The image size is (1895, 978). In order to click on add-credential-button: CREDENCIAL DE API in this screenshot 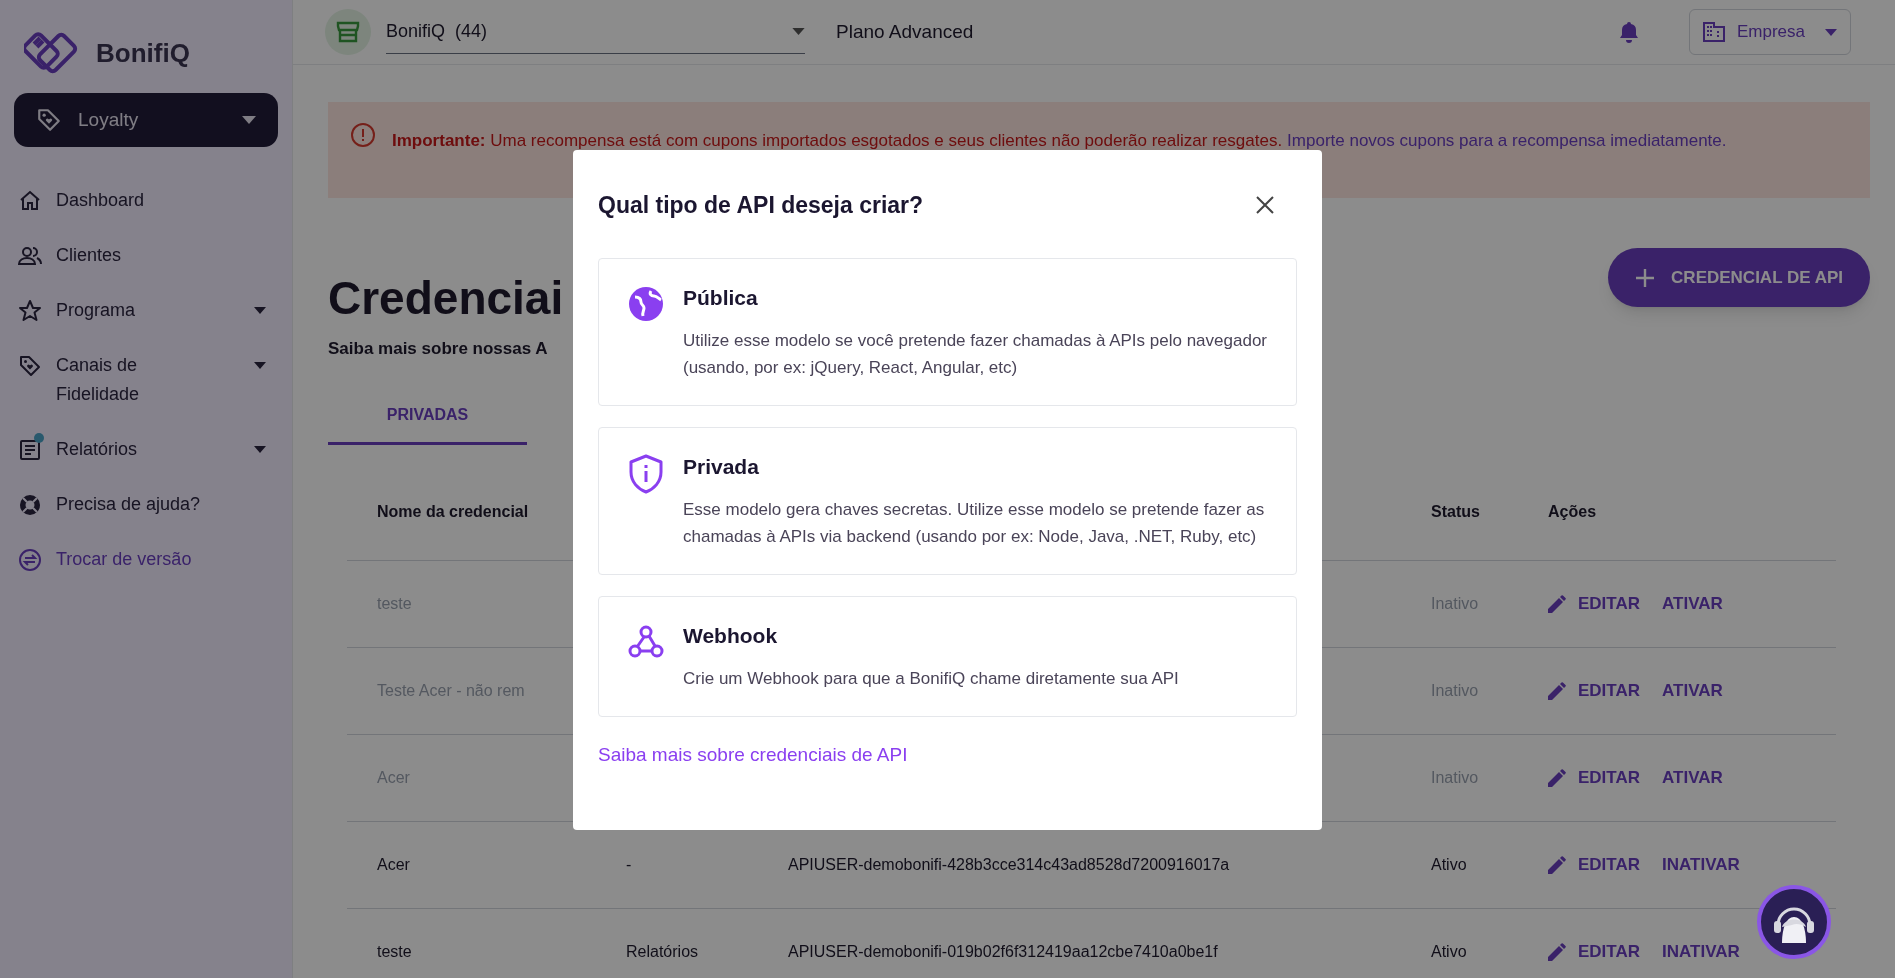, I will do `click(1739, 277)`.